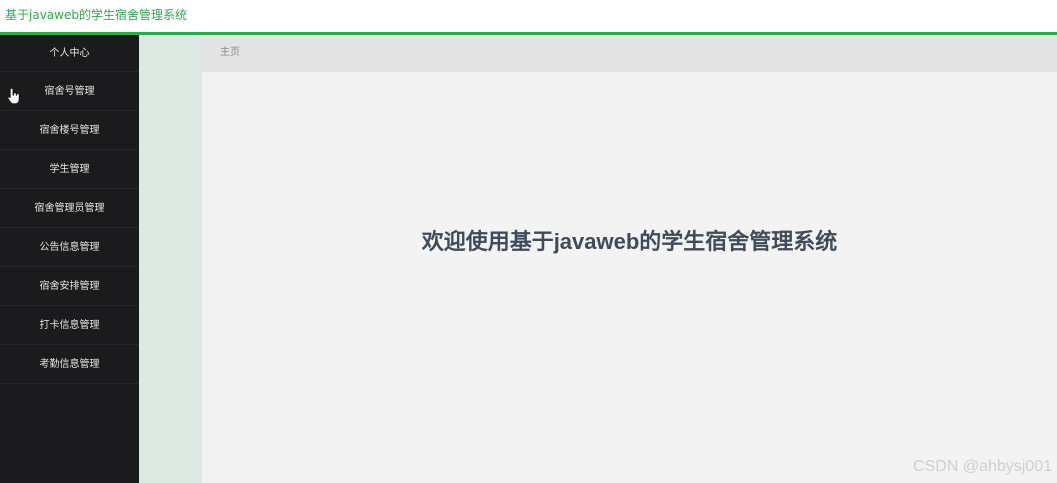  I want to click on sidebar-item-dorm-building: 宿舍楼号管理, so click(69, 130).